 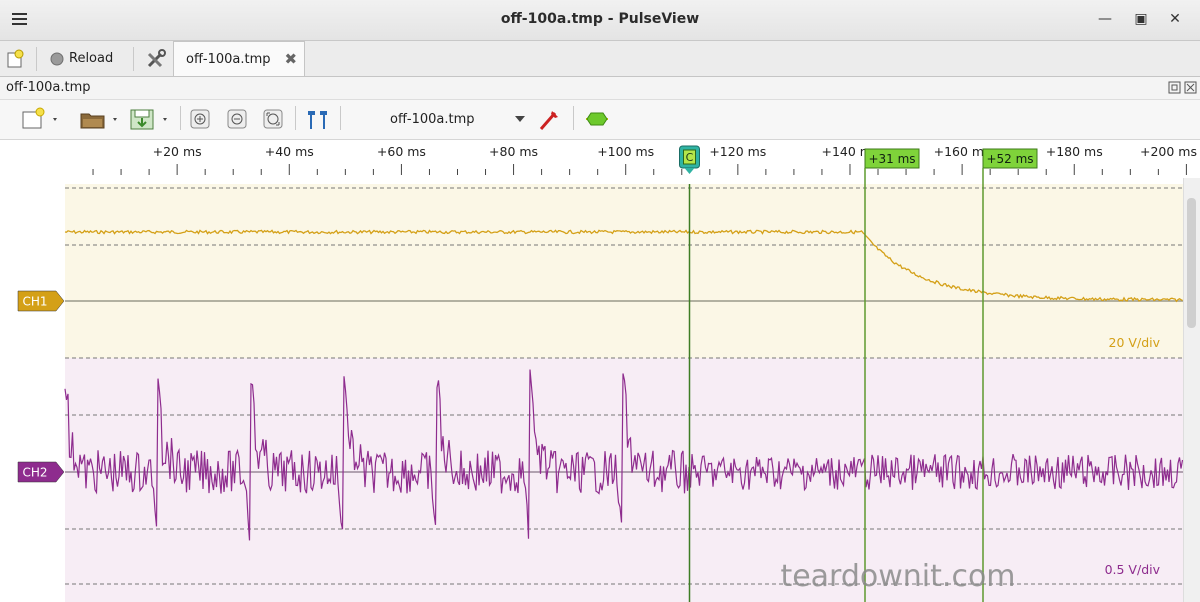 What do you see at coordinates (891, 159) in the screenshot?
I see `marker1-label: +31 ms` at bounding box center [891, 159].